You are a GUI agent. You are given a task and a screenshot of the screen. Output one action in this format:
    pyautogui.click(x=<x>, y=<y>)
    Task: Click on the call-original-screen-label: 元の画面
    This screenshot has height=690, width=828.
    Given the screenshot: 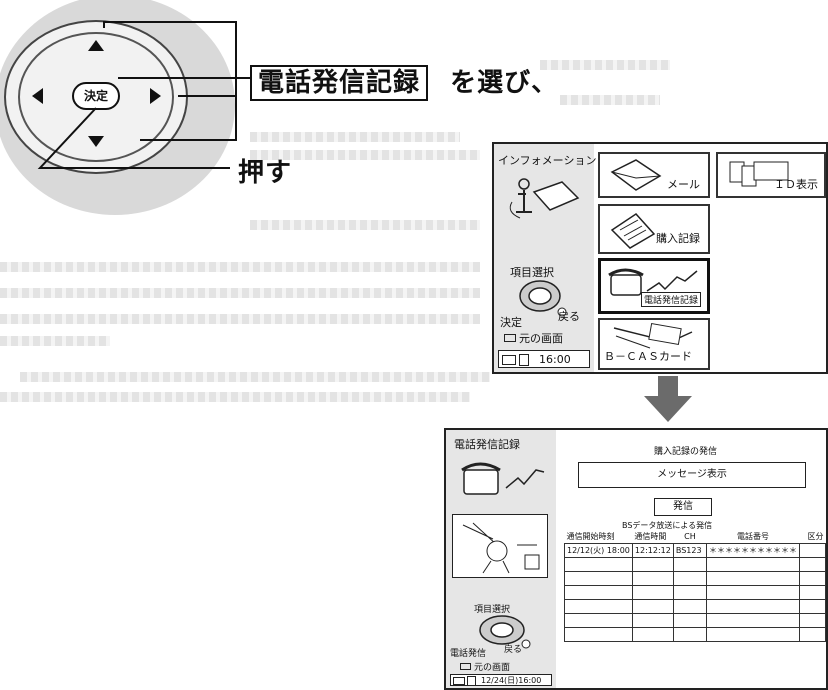 What is the action you would take?
    pyautogui.click(x=492, y=668)
    